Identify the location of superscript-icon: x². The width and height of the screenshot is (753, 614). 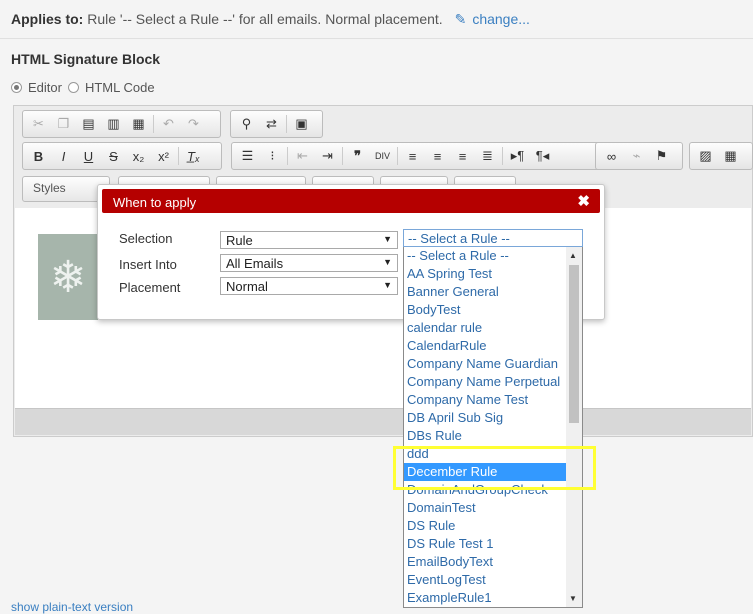
(163, 156).